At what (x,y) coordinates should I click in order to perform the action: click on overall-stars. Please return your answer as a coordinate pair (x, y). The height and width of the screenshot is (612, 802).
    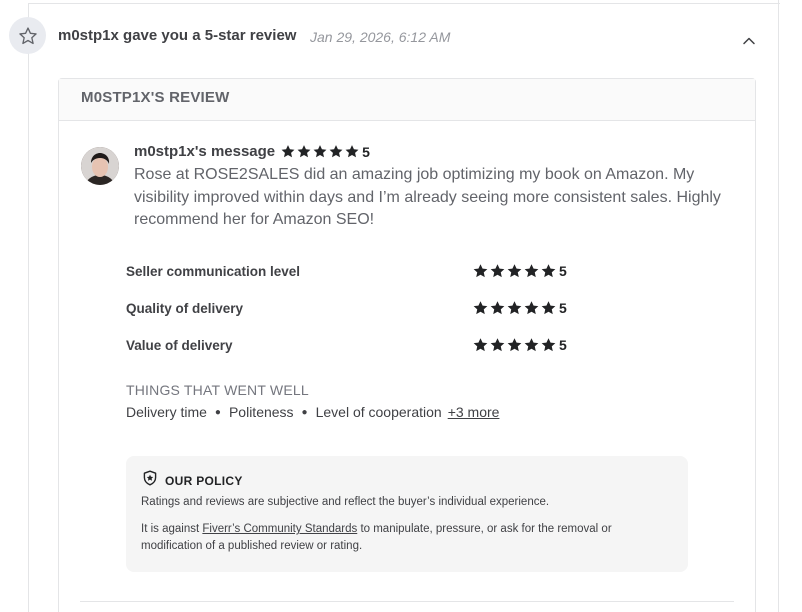
    Looking at the image, I should click on (320, 151).